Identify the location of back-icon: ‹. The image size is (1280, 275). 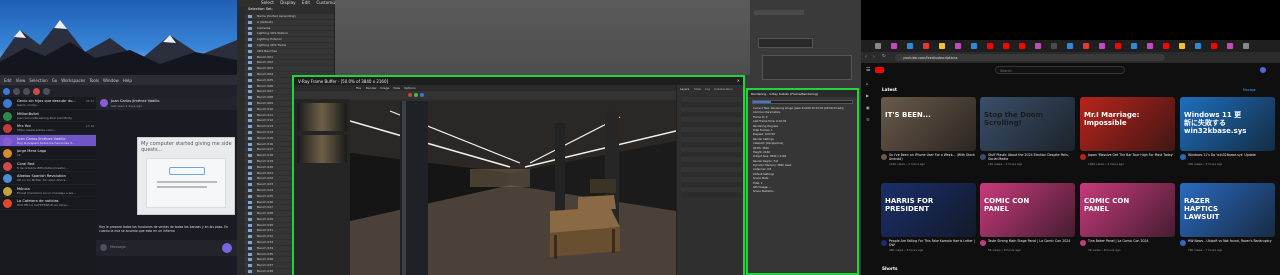
(866, 57).